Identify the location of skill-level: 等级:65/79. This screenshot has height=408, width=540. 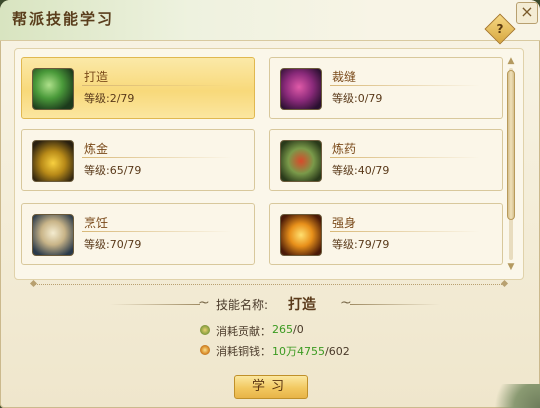
(113, 170).